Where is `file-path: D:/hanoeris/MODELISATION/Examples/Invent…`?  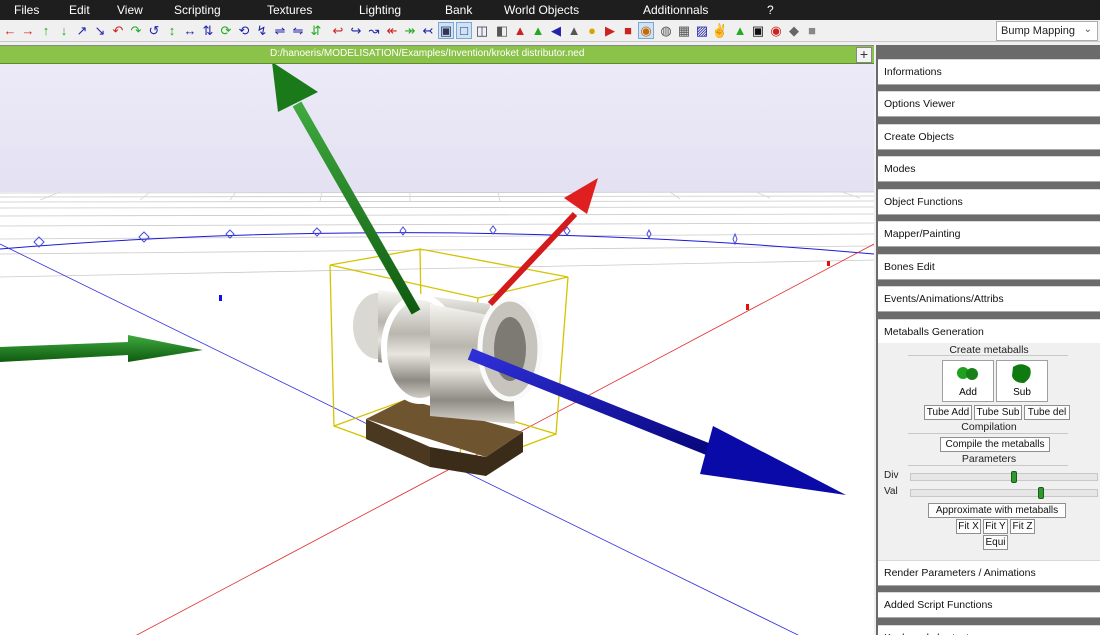
file-path: D:/hanoeris/MODELISATION/Examples/Invent… is located at coordinates (427, 53).